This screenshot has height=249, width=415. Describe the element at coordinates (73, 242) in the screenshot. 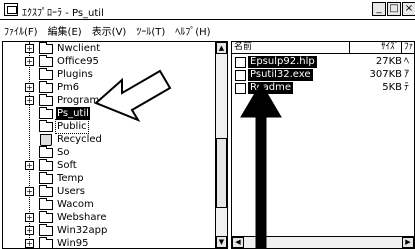

I see `tree-item-label: Win95` at that location.